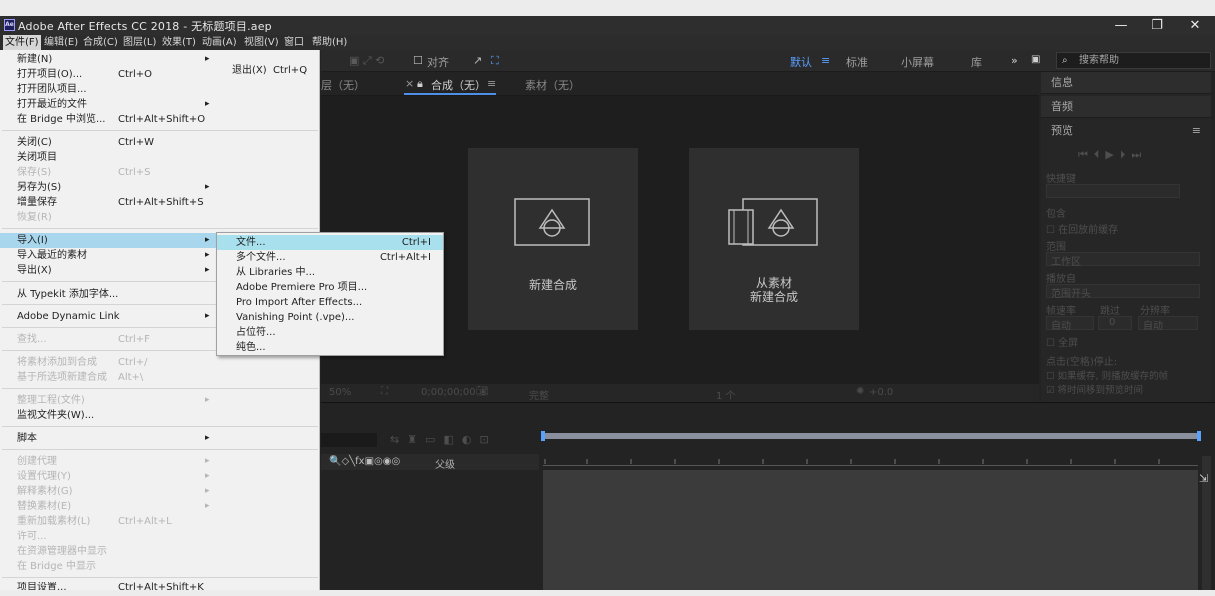  I want to click on quality-dropdown: 完整, so click(539, 394).